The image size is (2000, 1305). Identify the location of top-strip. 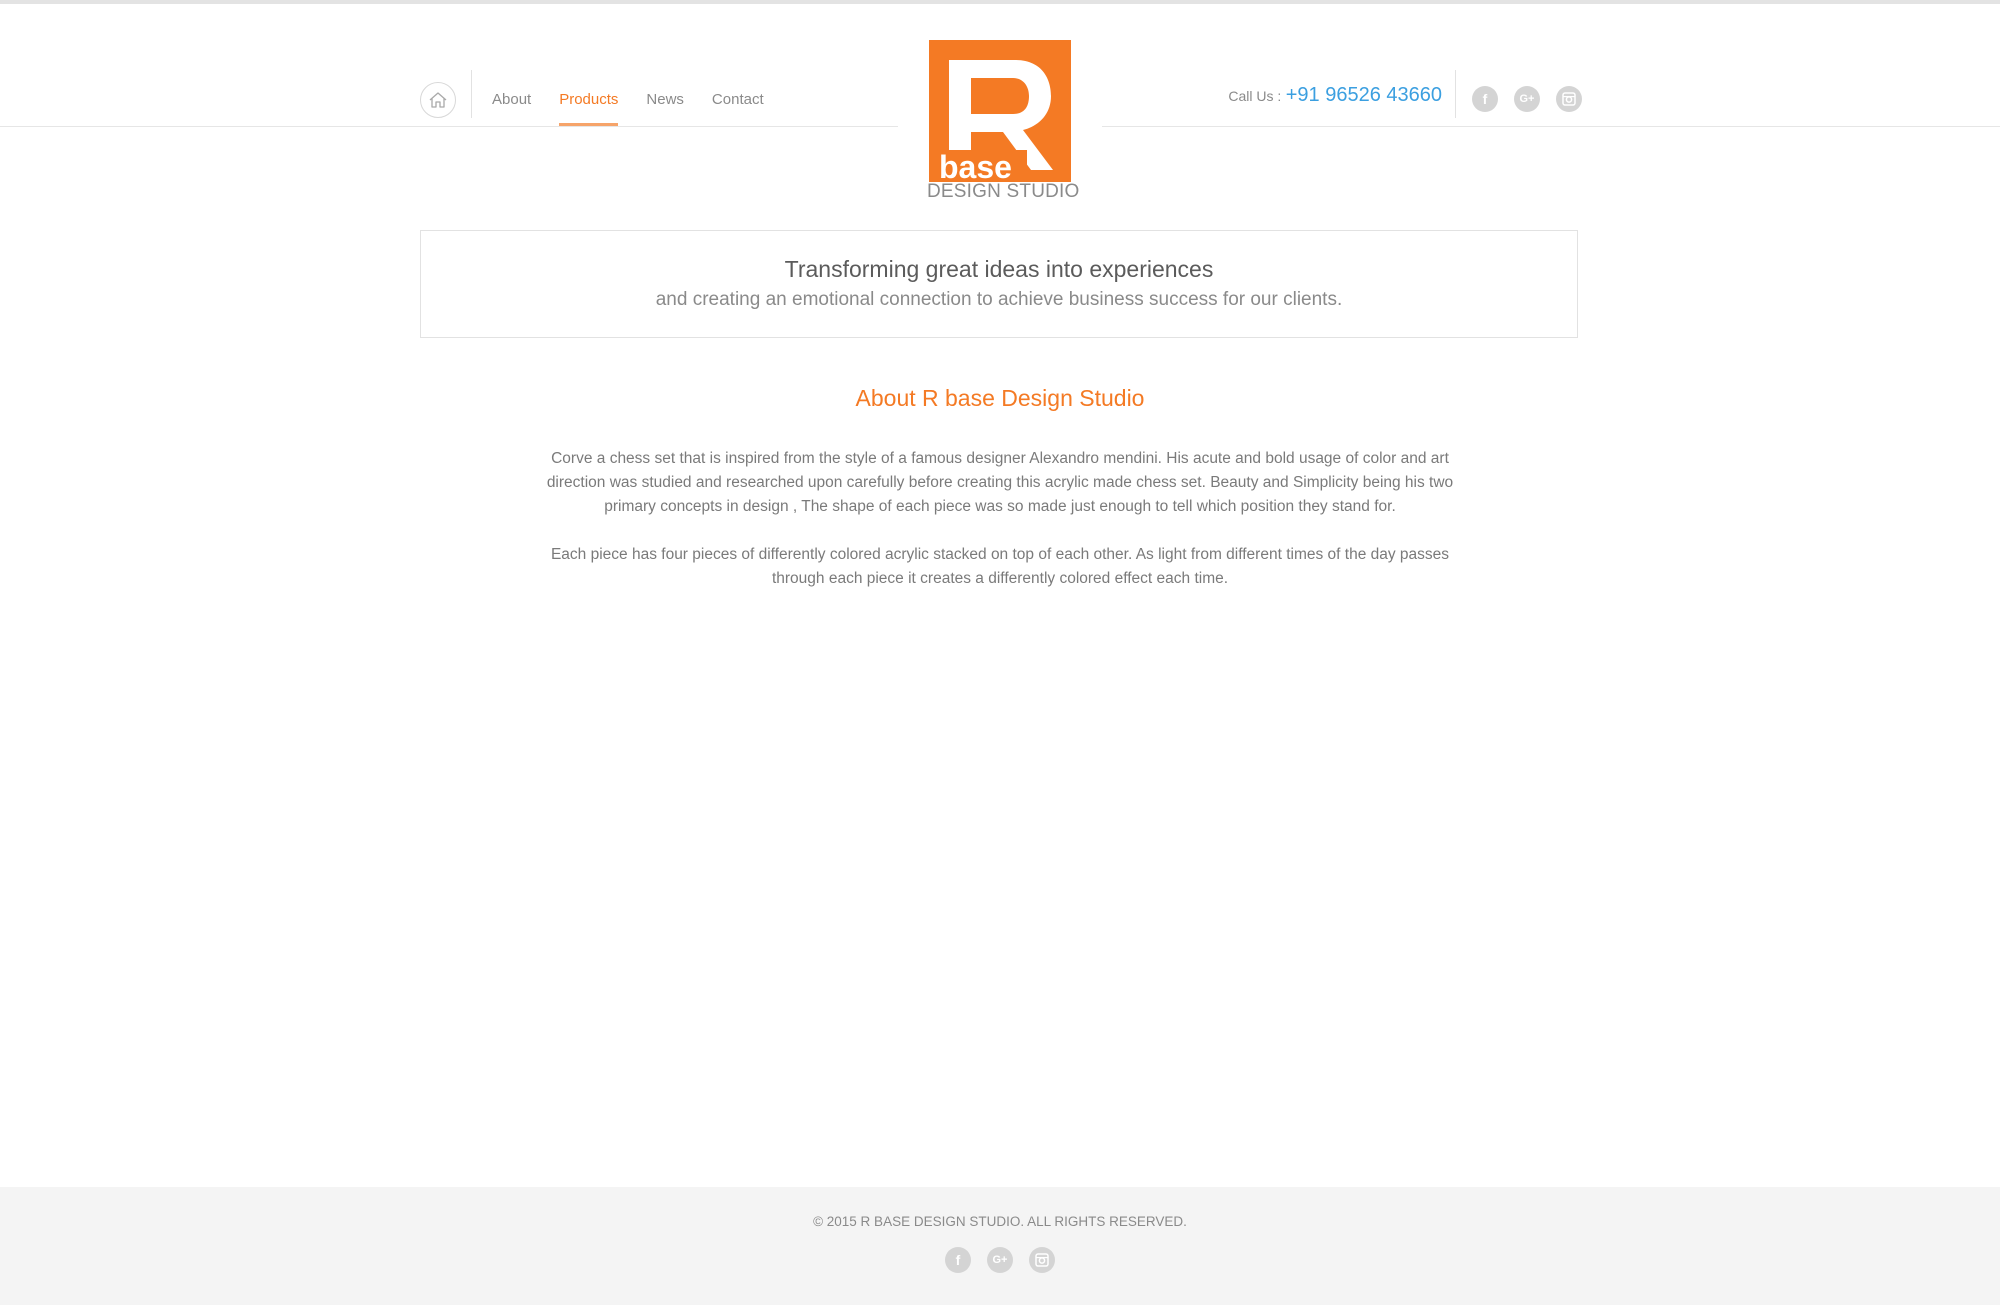
(1000, 2).